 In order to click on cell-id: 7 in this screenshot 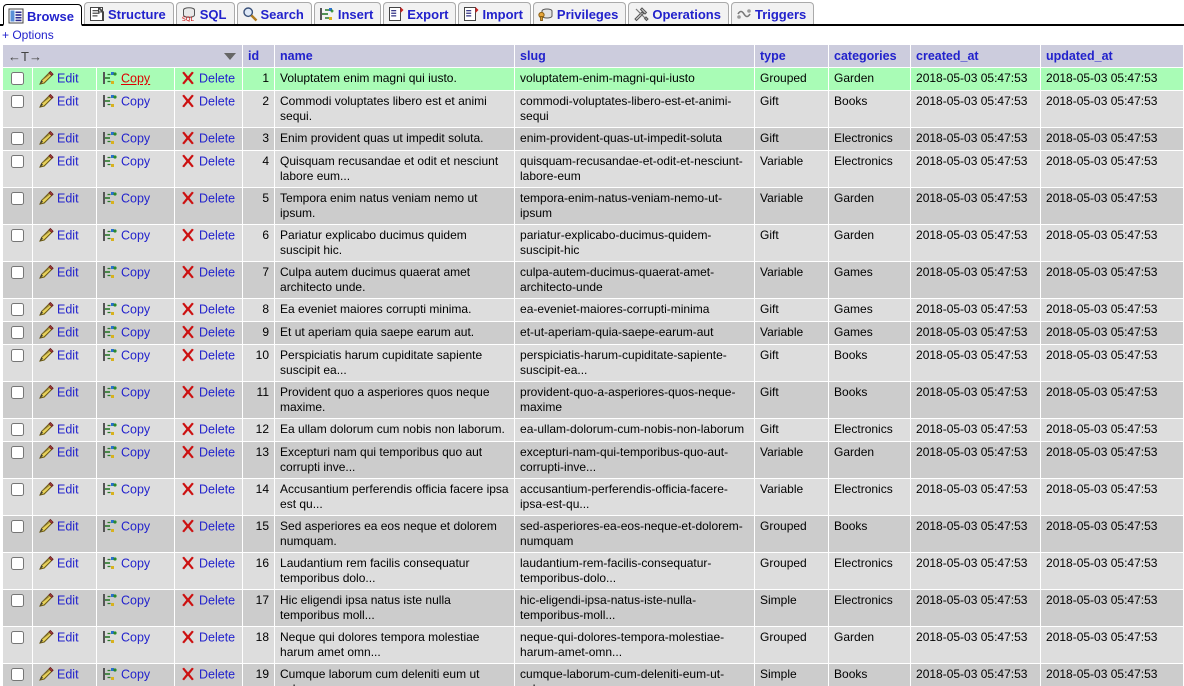, I will do `click(259, 280)`.